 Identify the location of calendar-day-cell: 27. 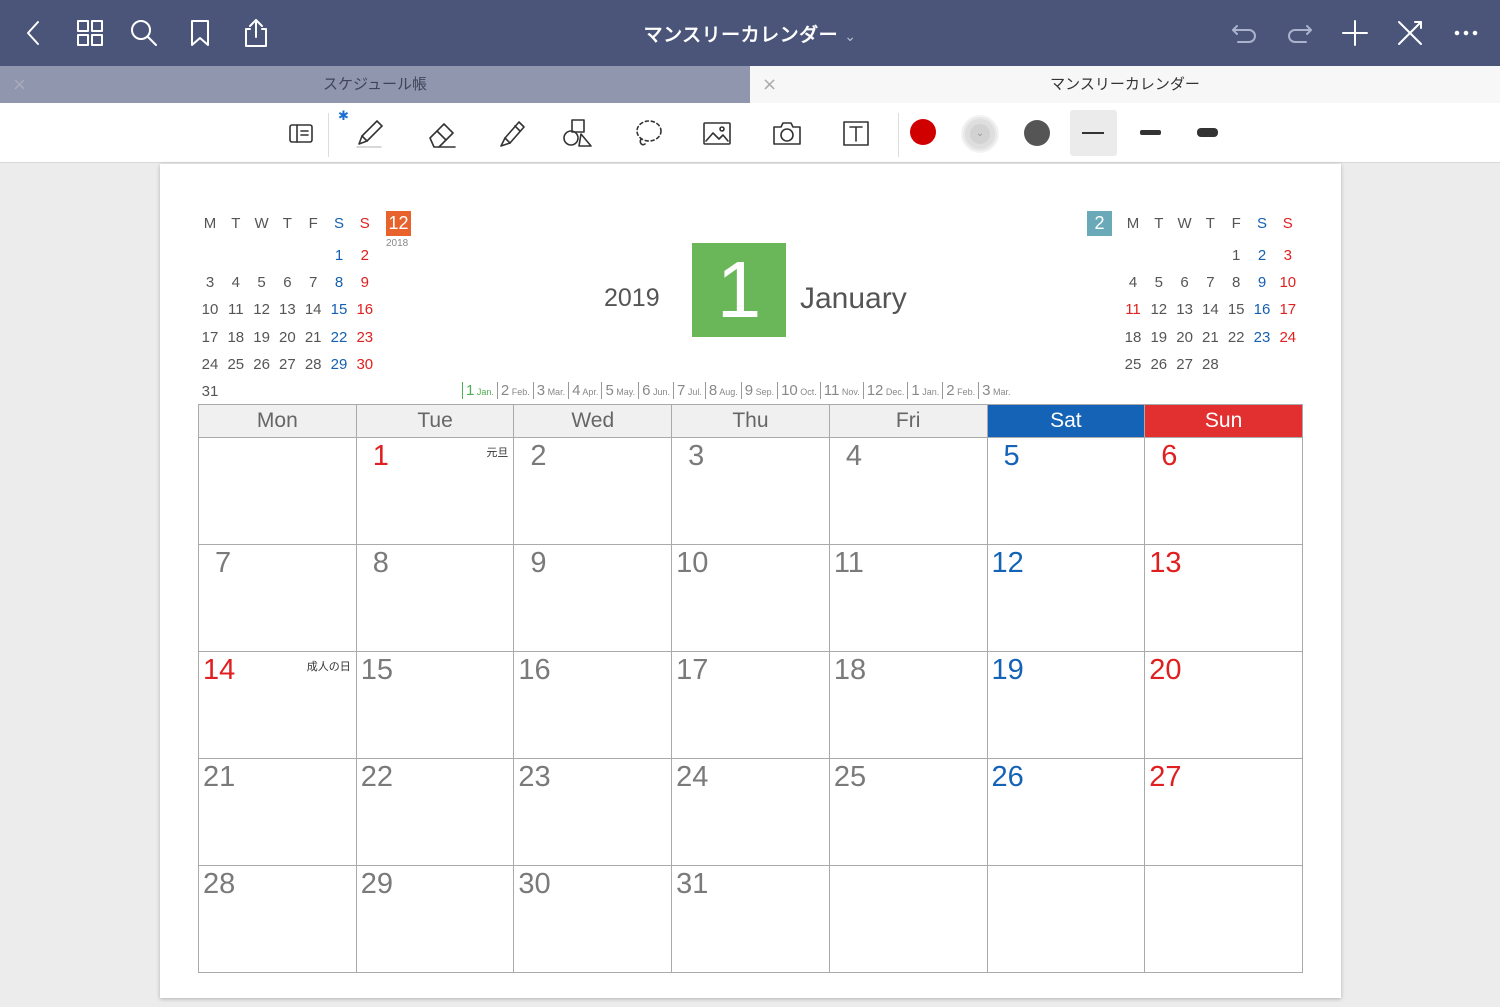
(1223, 812).